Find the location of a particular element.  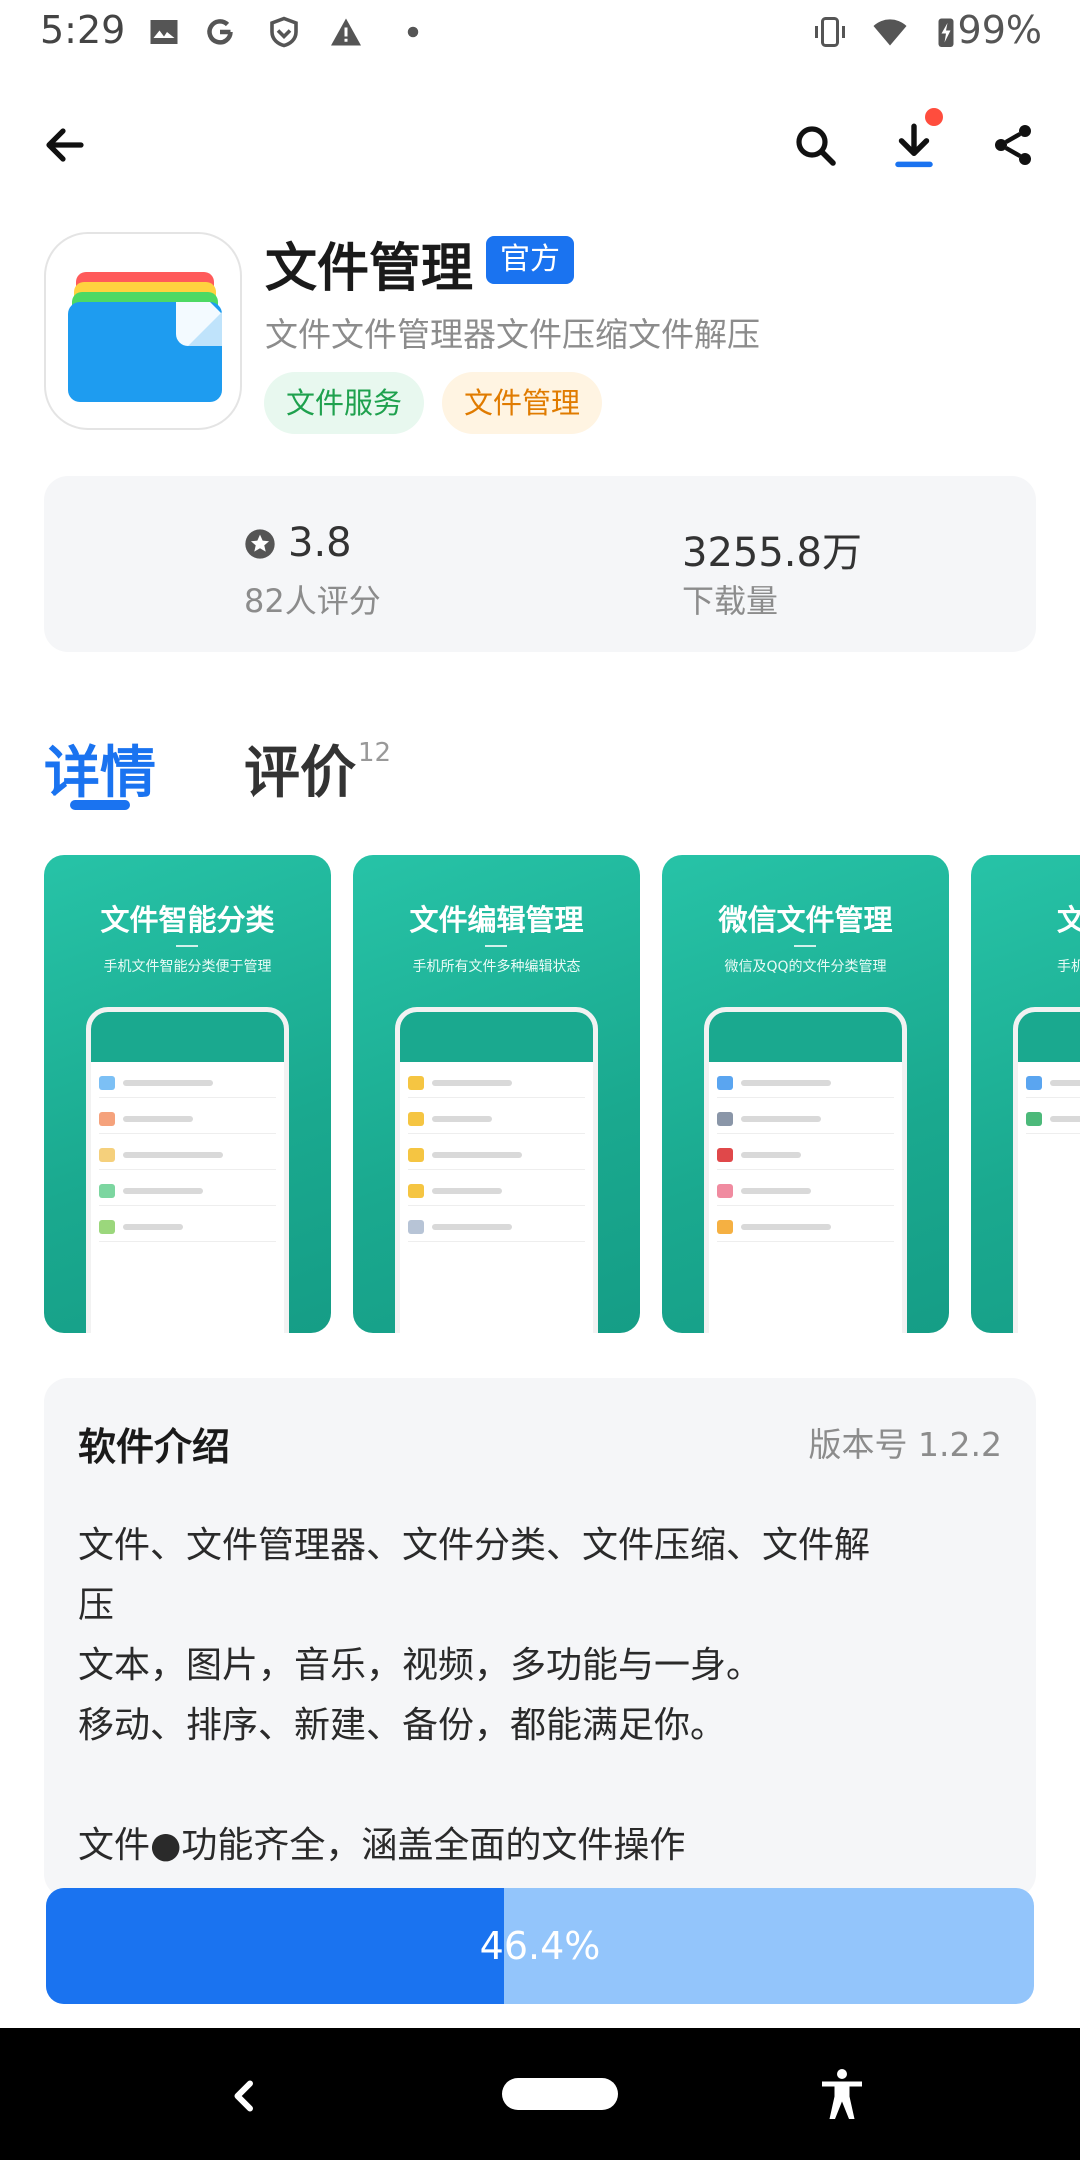

download-icon is located at coordinates (914, 145).